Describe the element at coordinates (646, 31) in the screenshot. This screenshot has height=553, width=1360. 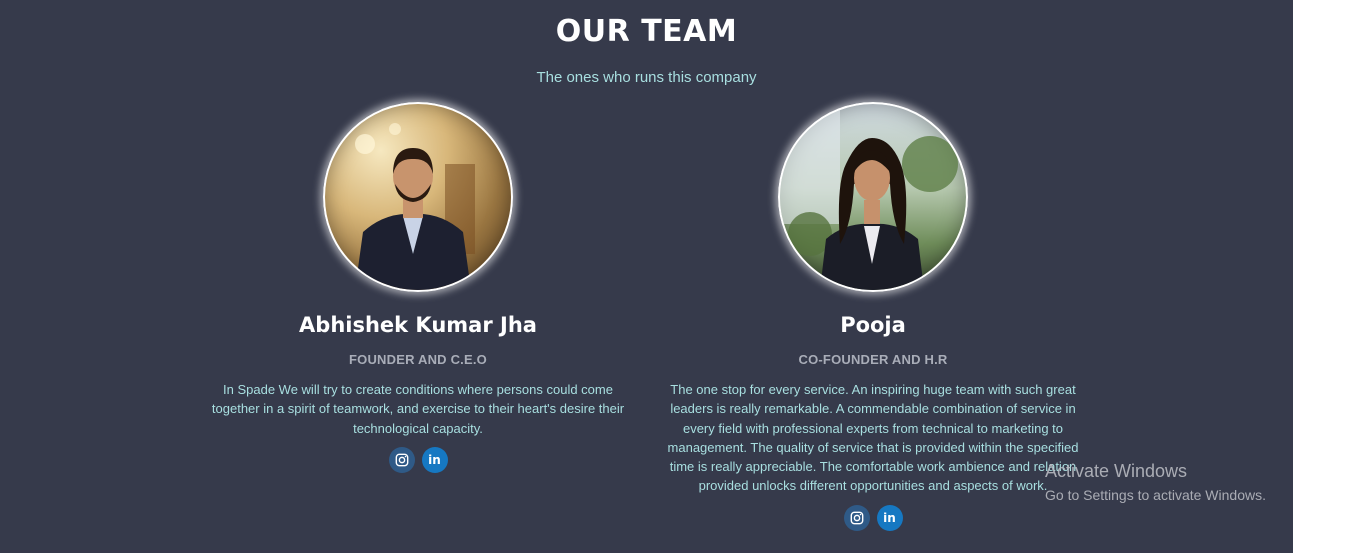
I see `section-title: OUR TEAM` at that location.